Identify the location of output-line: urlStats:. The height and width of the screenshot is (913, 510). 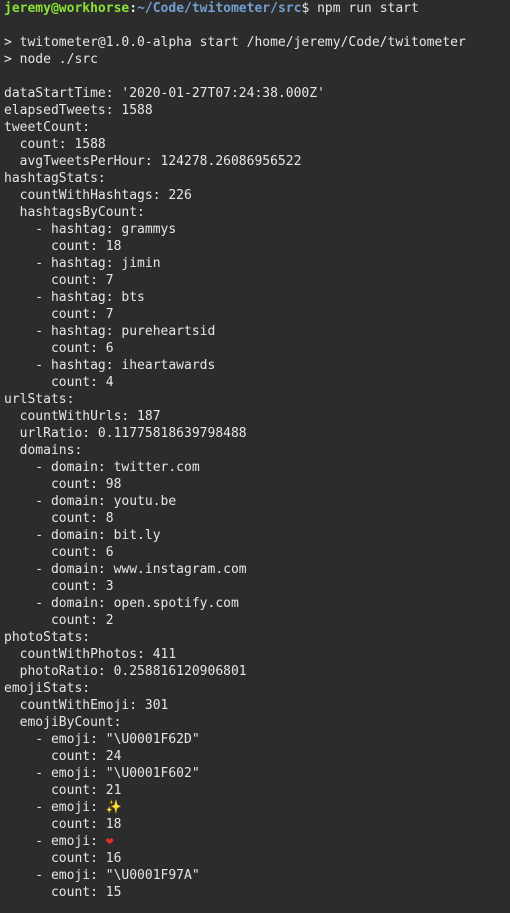
(39, 399).